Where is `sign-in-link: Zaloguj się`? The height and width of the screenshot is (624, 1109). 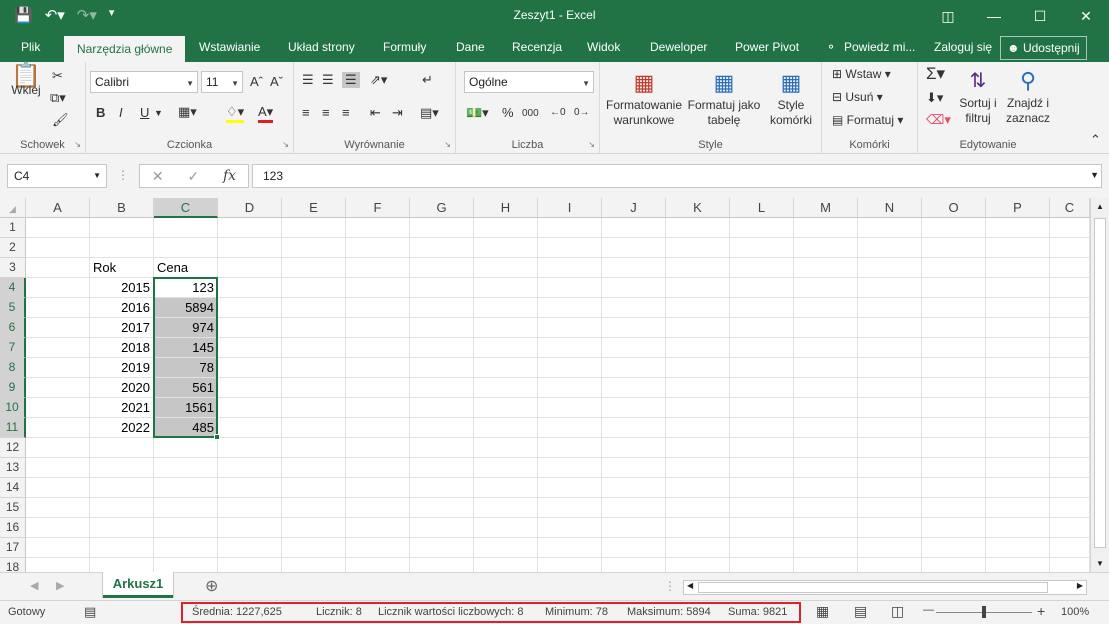 sign-in-link: Zaloguj się is located at coordinates (963, 47).